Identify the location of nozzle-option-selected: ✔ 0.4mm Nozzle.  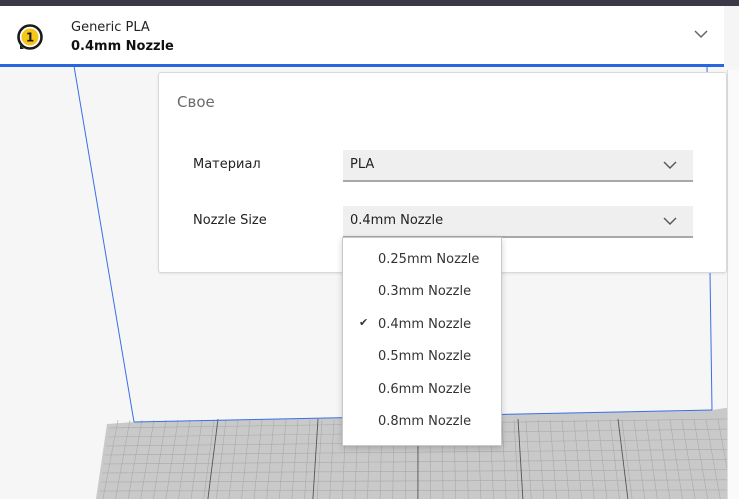
(422, 325).